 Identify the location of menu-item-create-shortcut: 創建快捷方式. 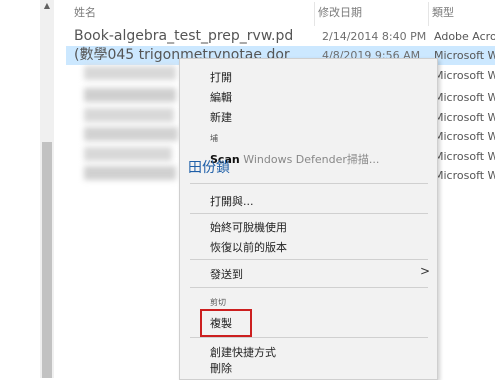
(243, 352).